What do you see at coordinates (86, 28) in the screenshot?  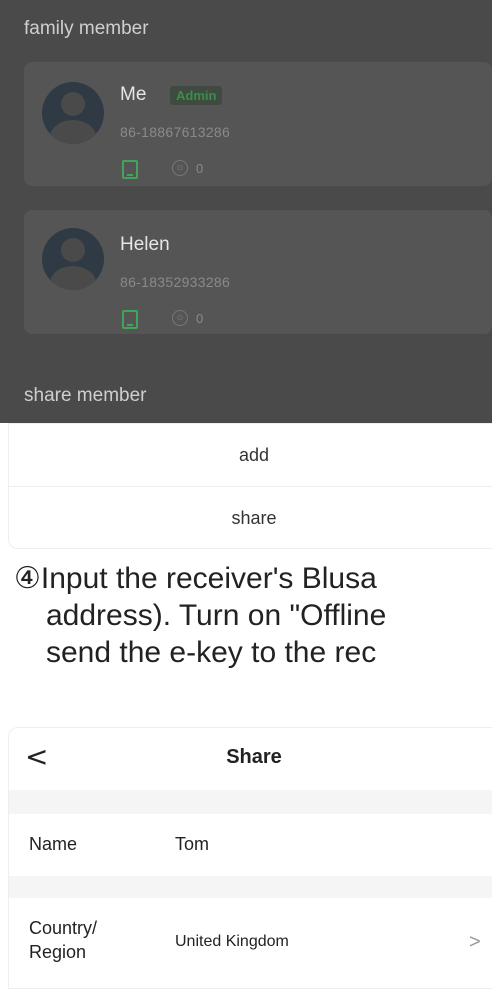 I see `family-member-heading: family member` at bounding box center [86, 28].